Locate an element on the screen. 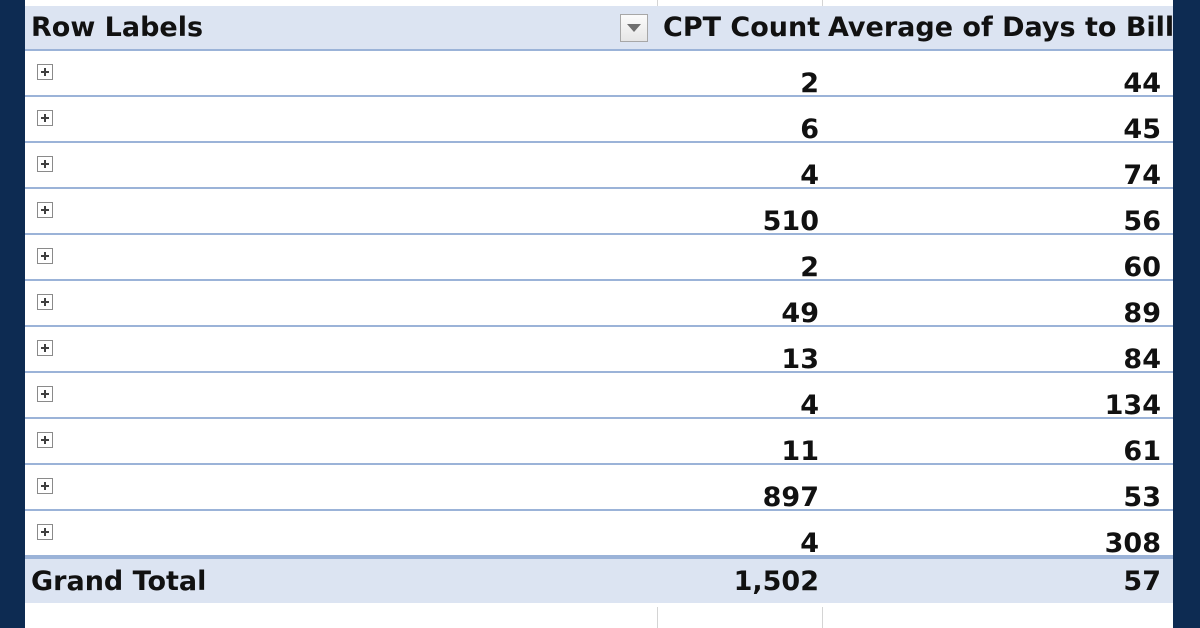  pivot-data-row: 4 74 is located at coordinates (599, 167).